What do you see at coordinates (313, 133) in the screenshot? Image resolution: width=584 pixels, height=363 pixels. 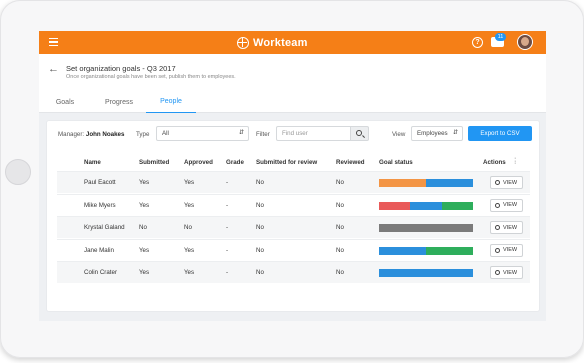 I see `find-user-input: Find user` at bounding box center [313, 133].